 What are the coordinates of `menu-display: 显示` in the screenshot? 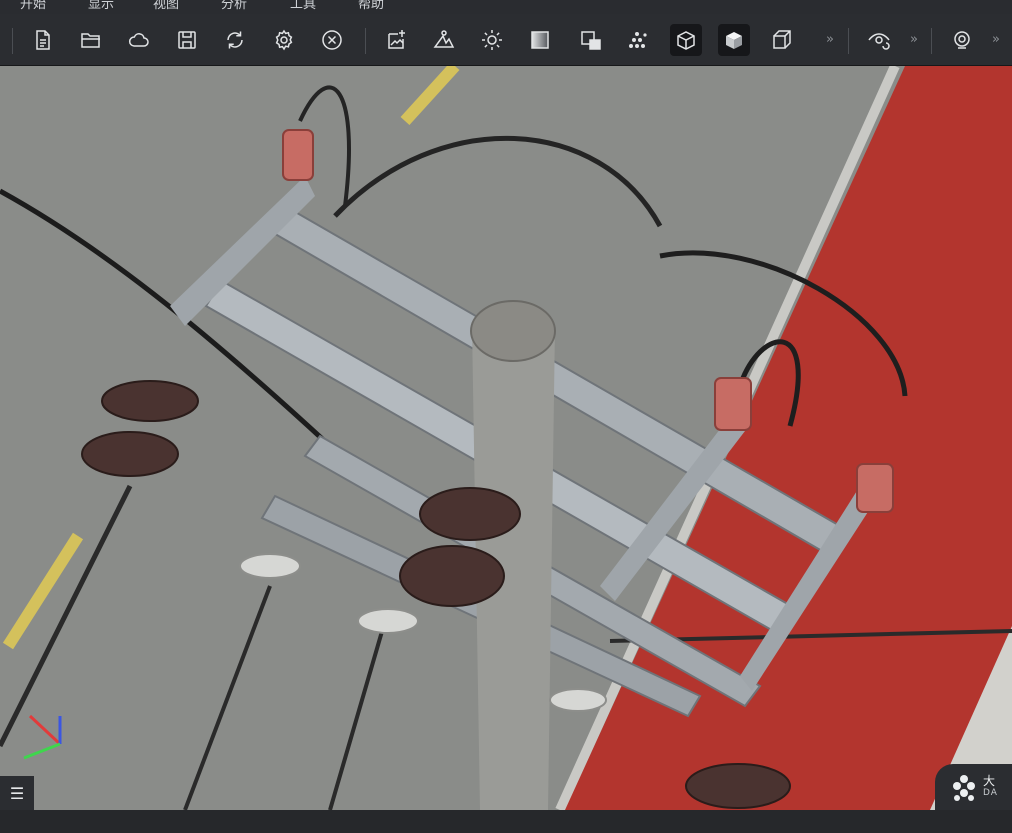 It's located at (101, 6).